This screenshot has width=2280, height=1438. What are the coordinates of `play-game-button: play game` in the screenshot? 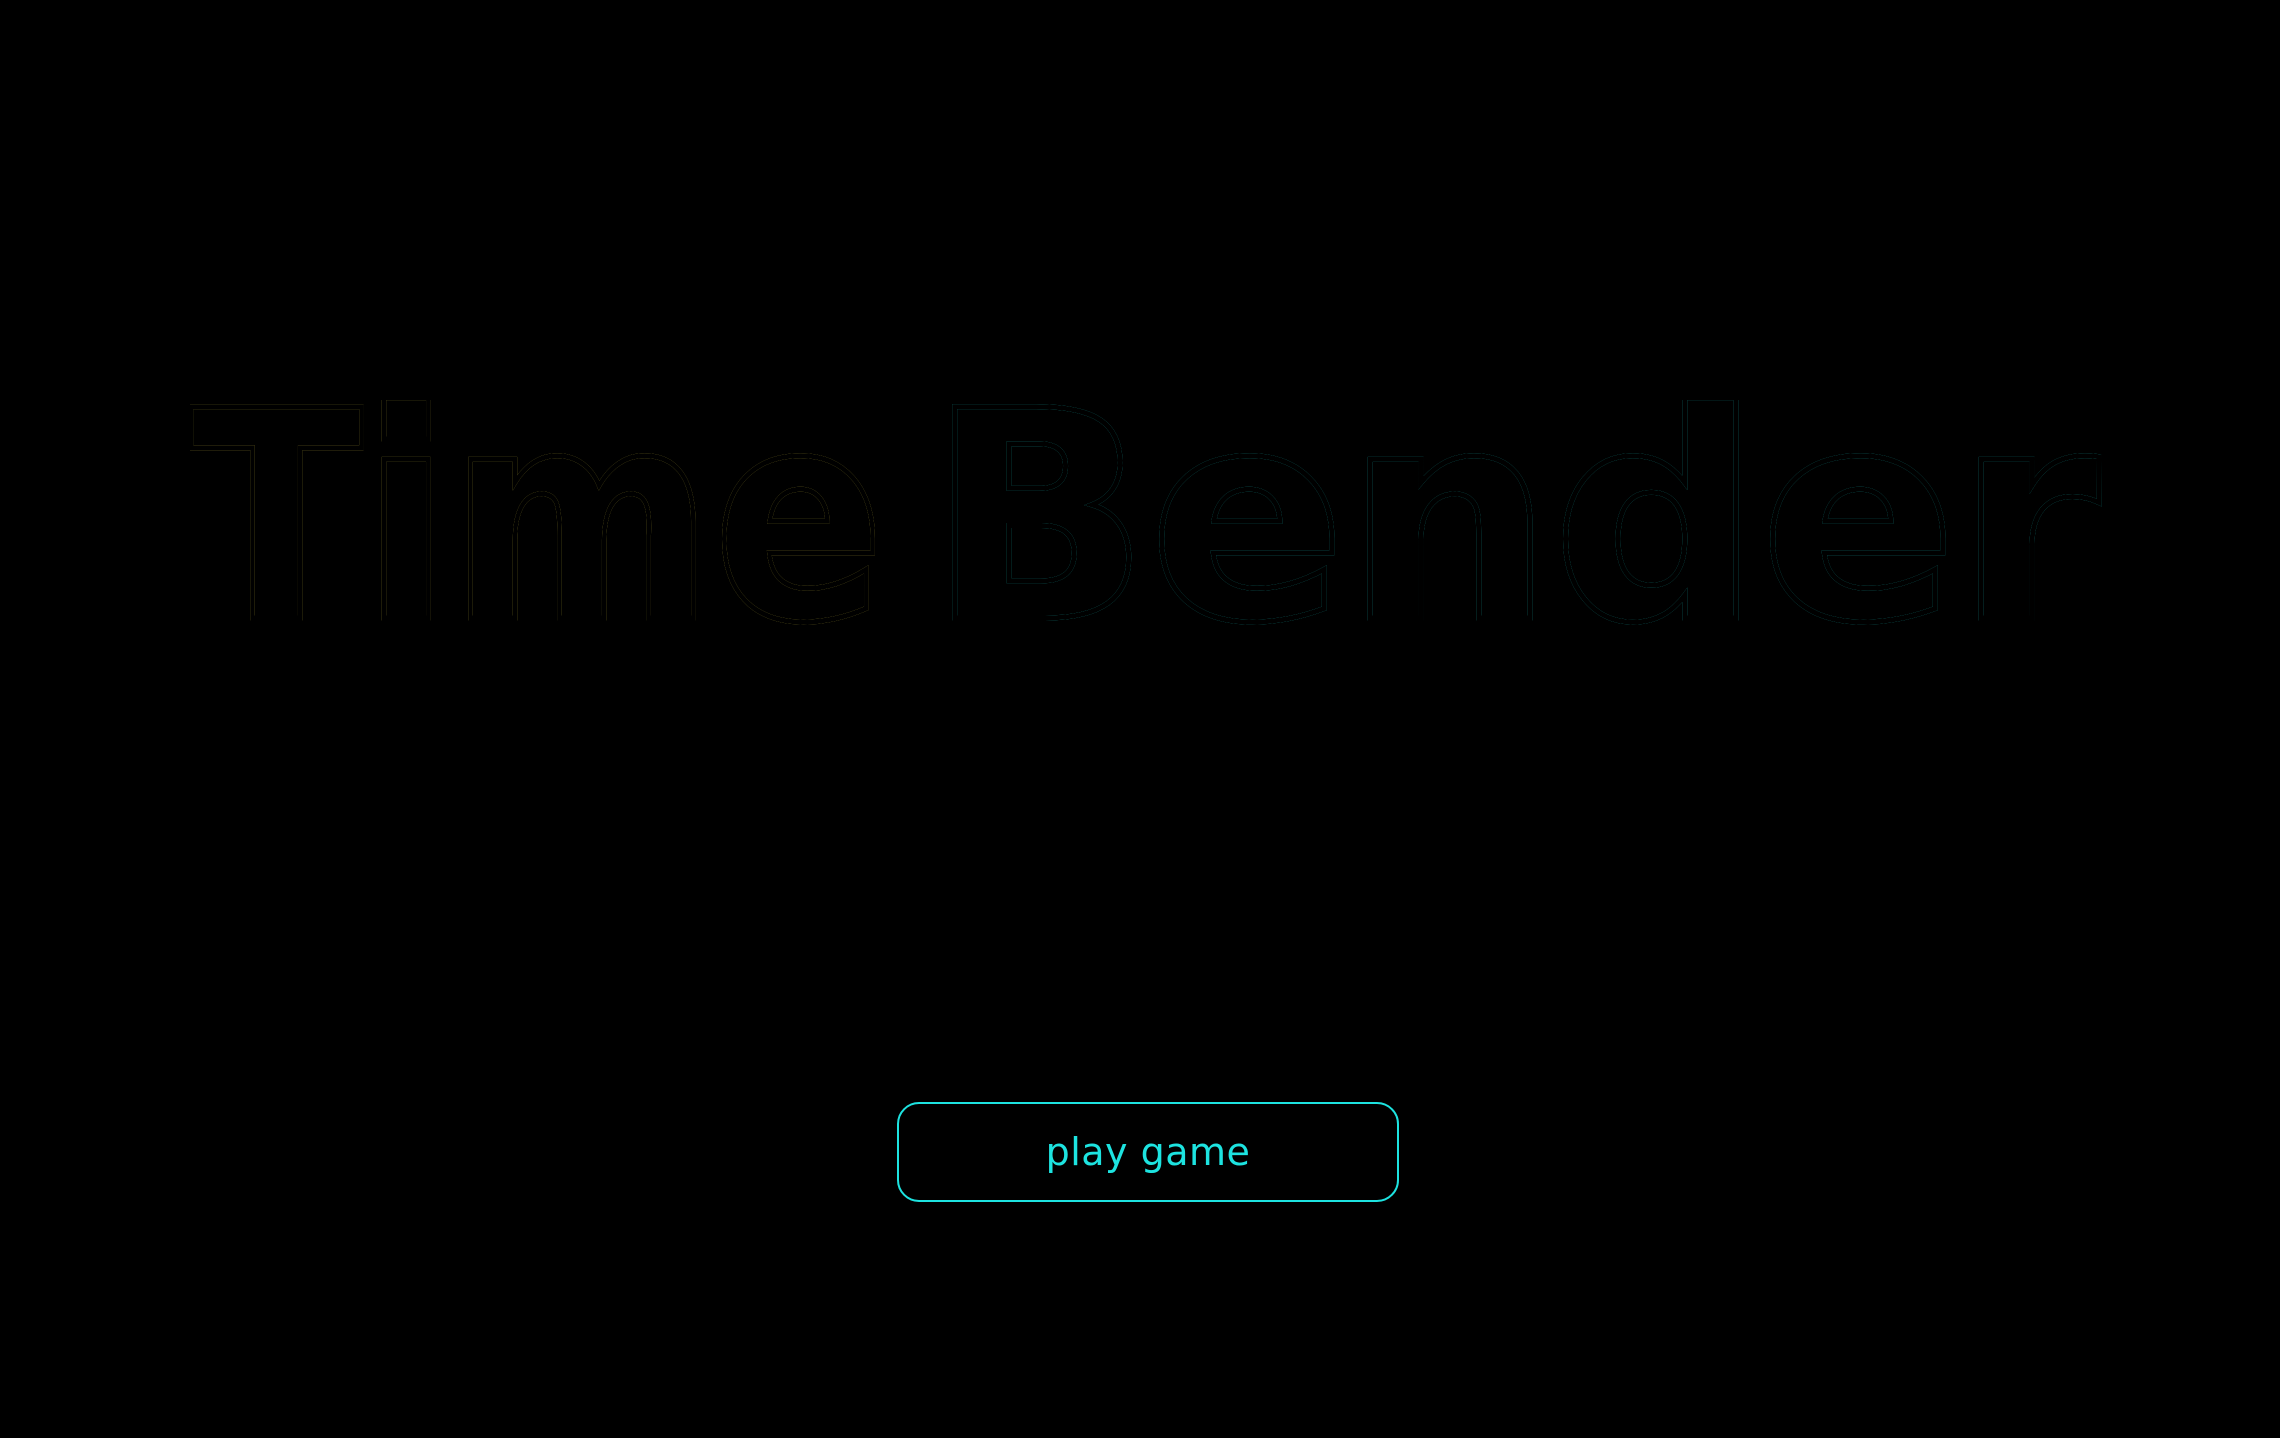 It's located at (1148, 1152).